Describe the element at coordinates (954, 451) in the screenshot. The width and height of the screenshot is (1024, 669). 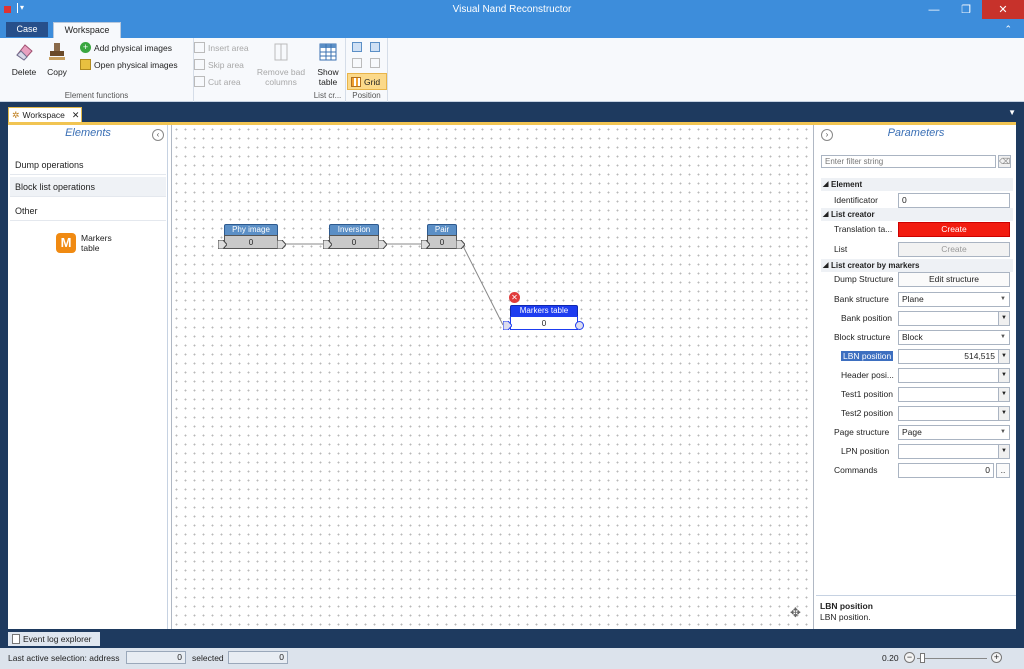
I see `lpn-position-field: ▼` at that location.